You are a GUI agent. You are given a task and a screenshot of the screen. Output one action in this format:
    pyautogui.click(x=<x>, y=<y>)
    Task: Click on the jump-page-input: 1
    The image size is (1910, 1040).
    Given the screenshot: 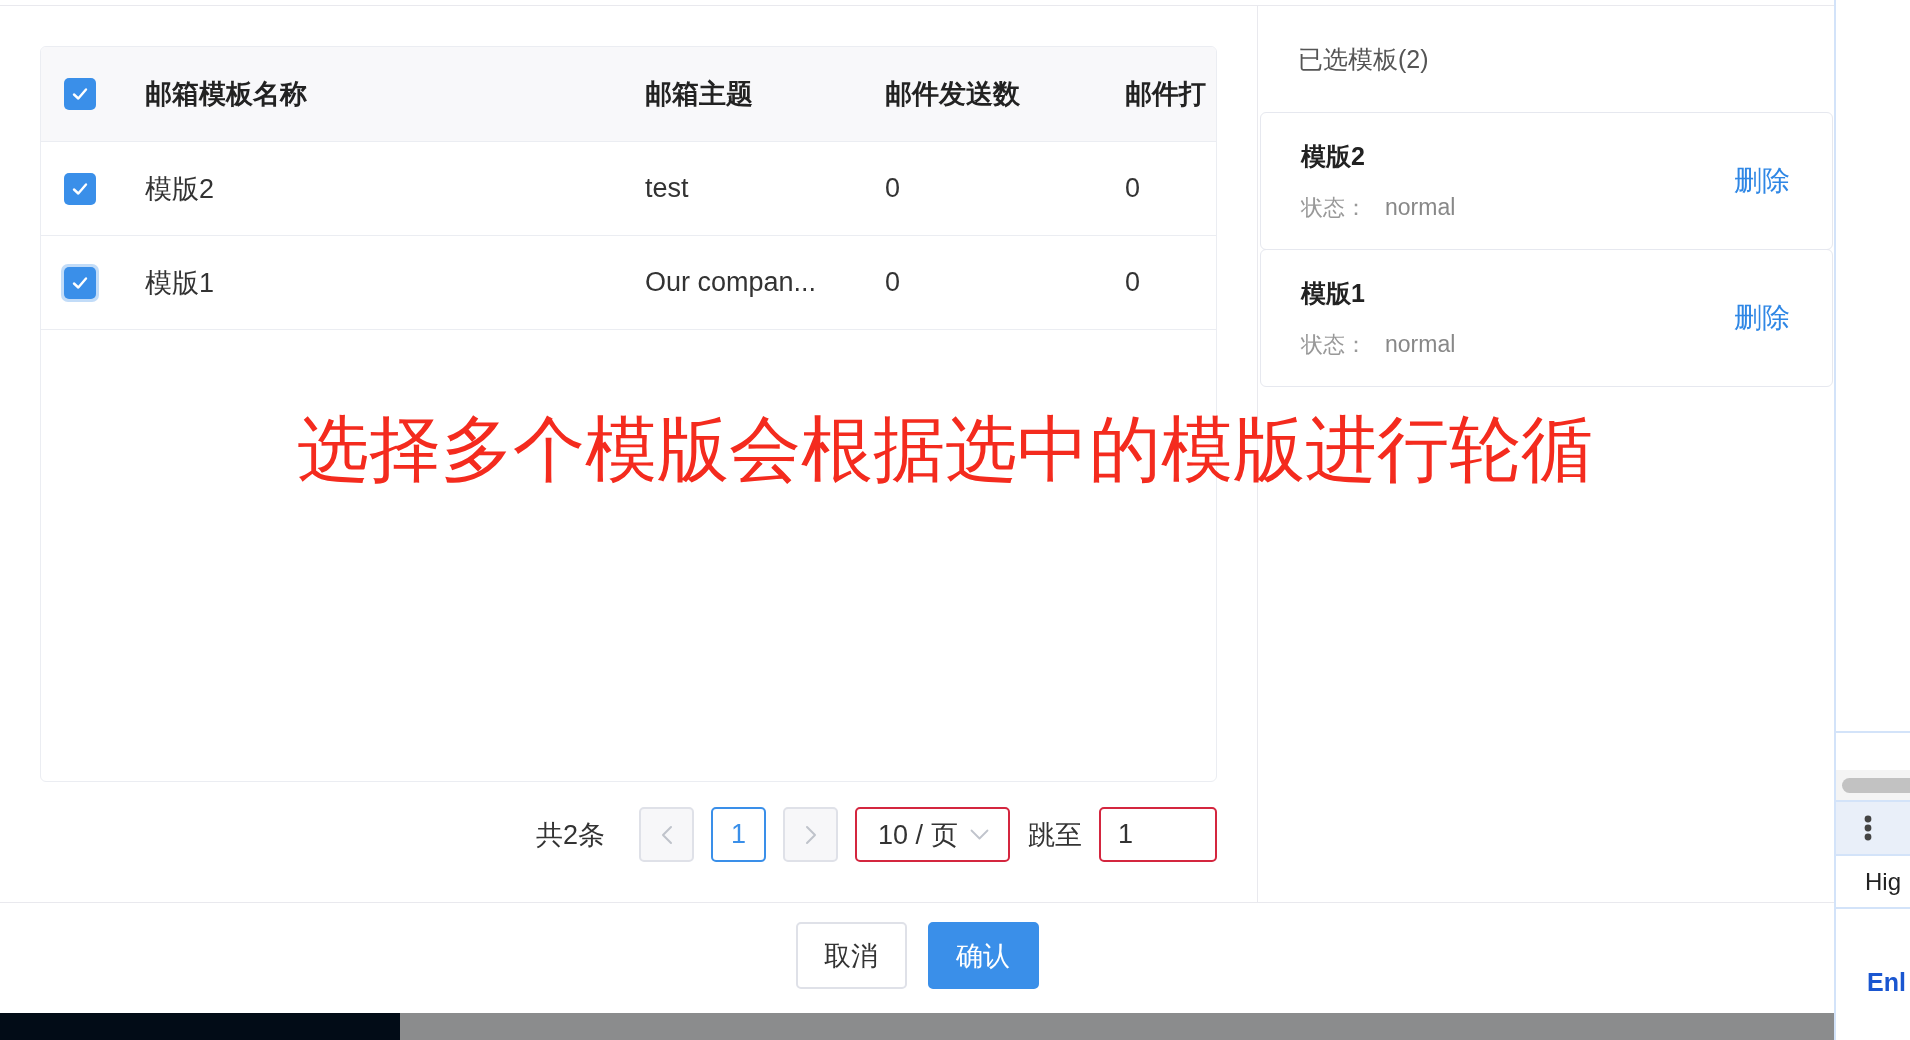 What is the action you would take?
    pyautogui.click(x=1158, y=834)
    